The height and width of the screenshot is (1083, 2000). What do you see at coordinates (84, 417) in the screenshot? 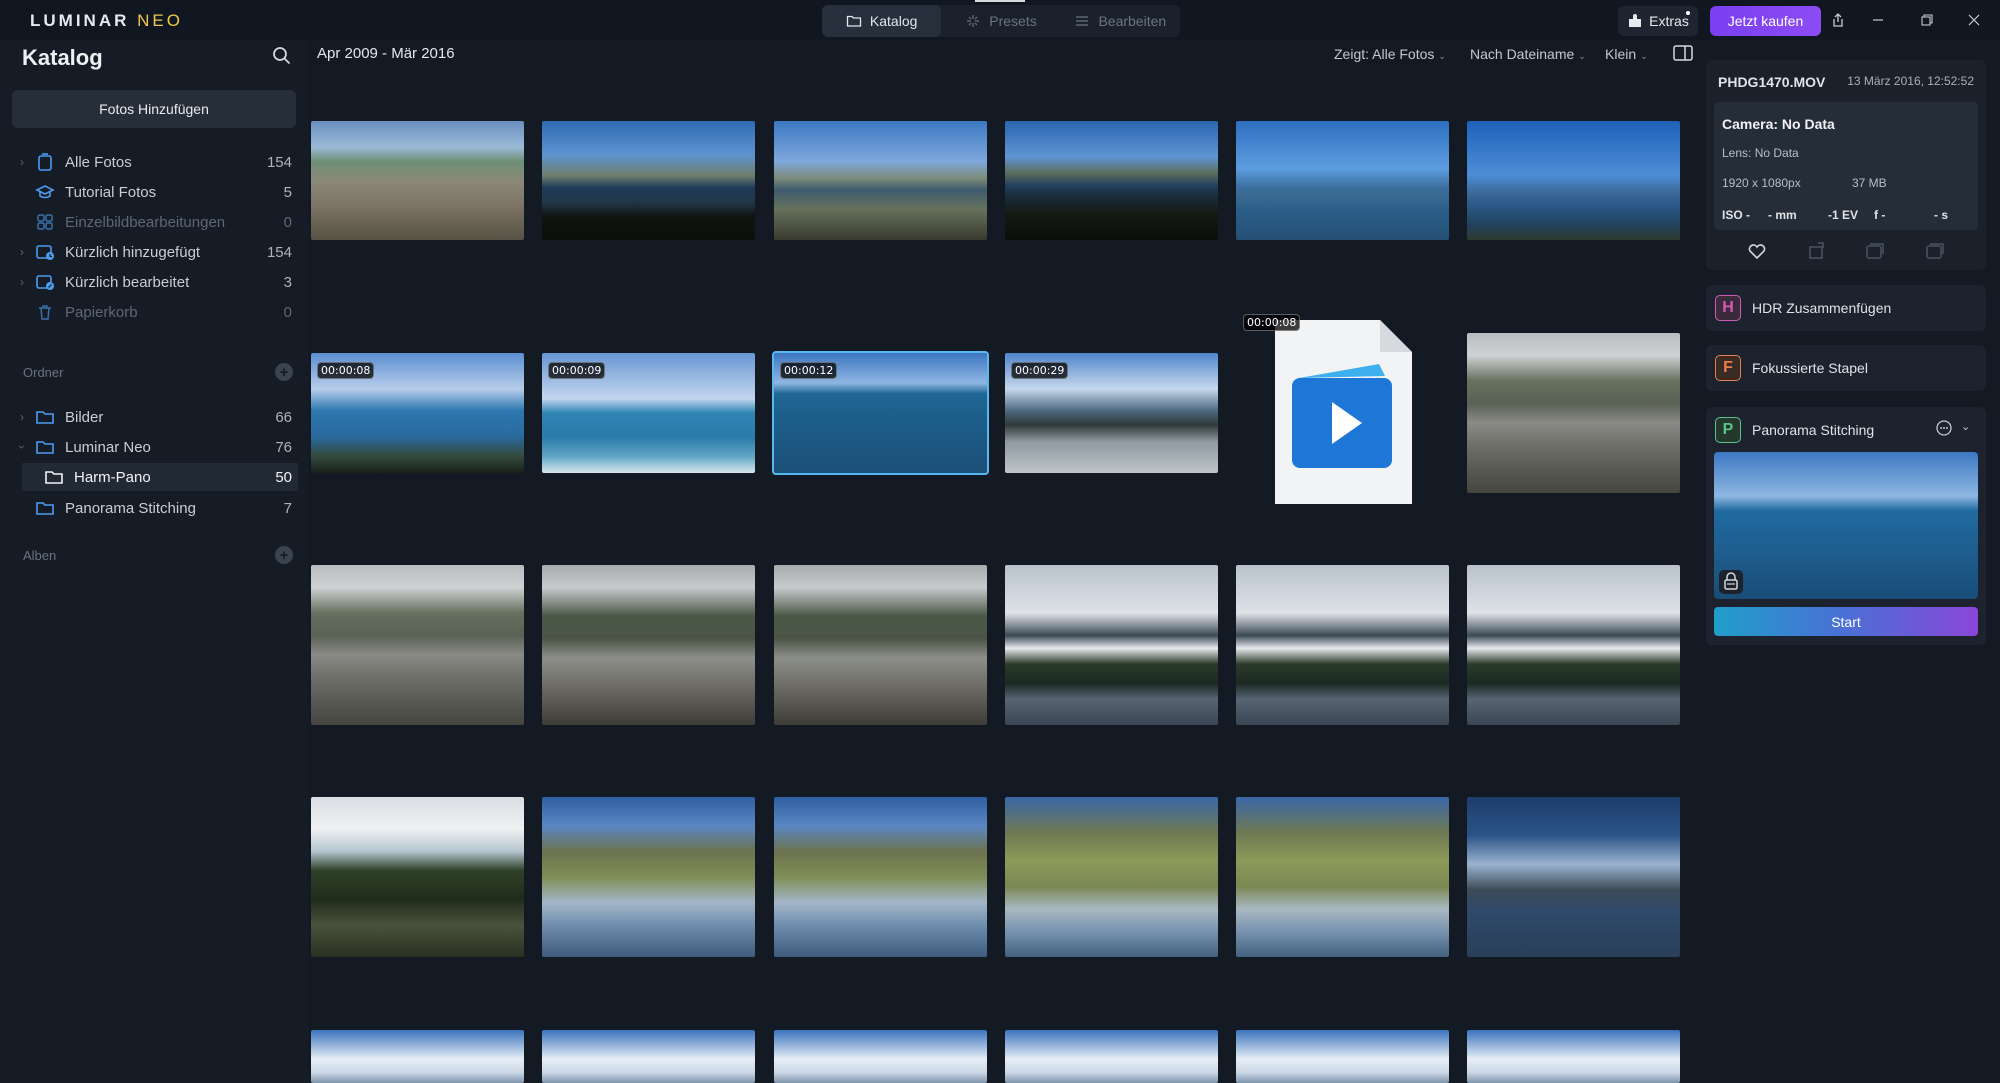
I see `sidebar-item-label: Bilder` at bounding box center [84, 417].